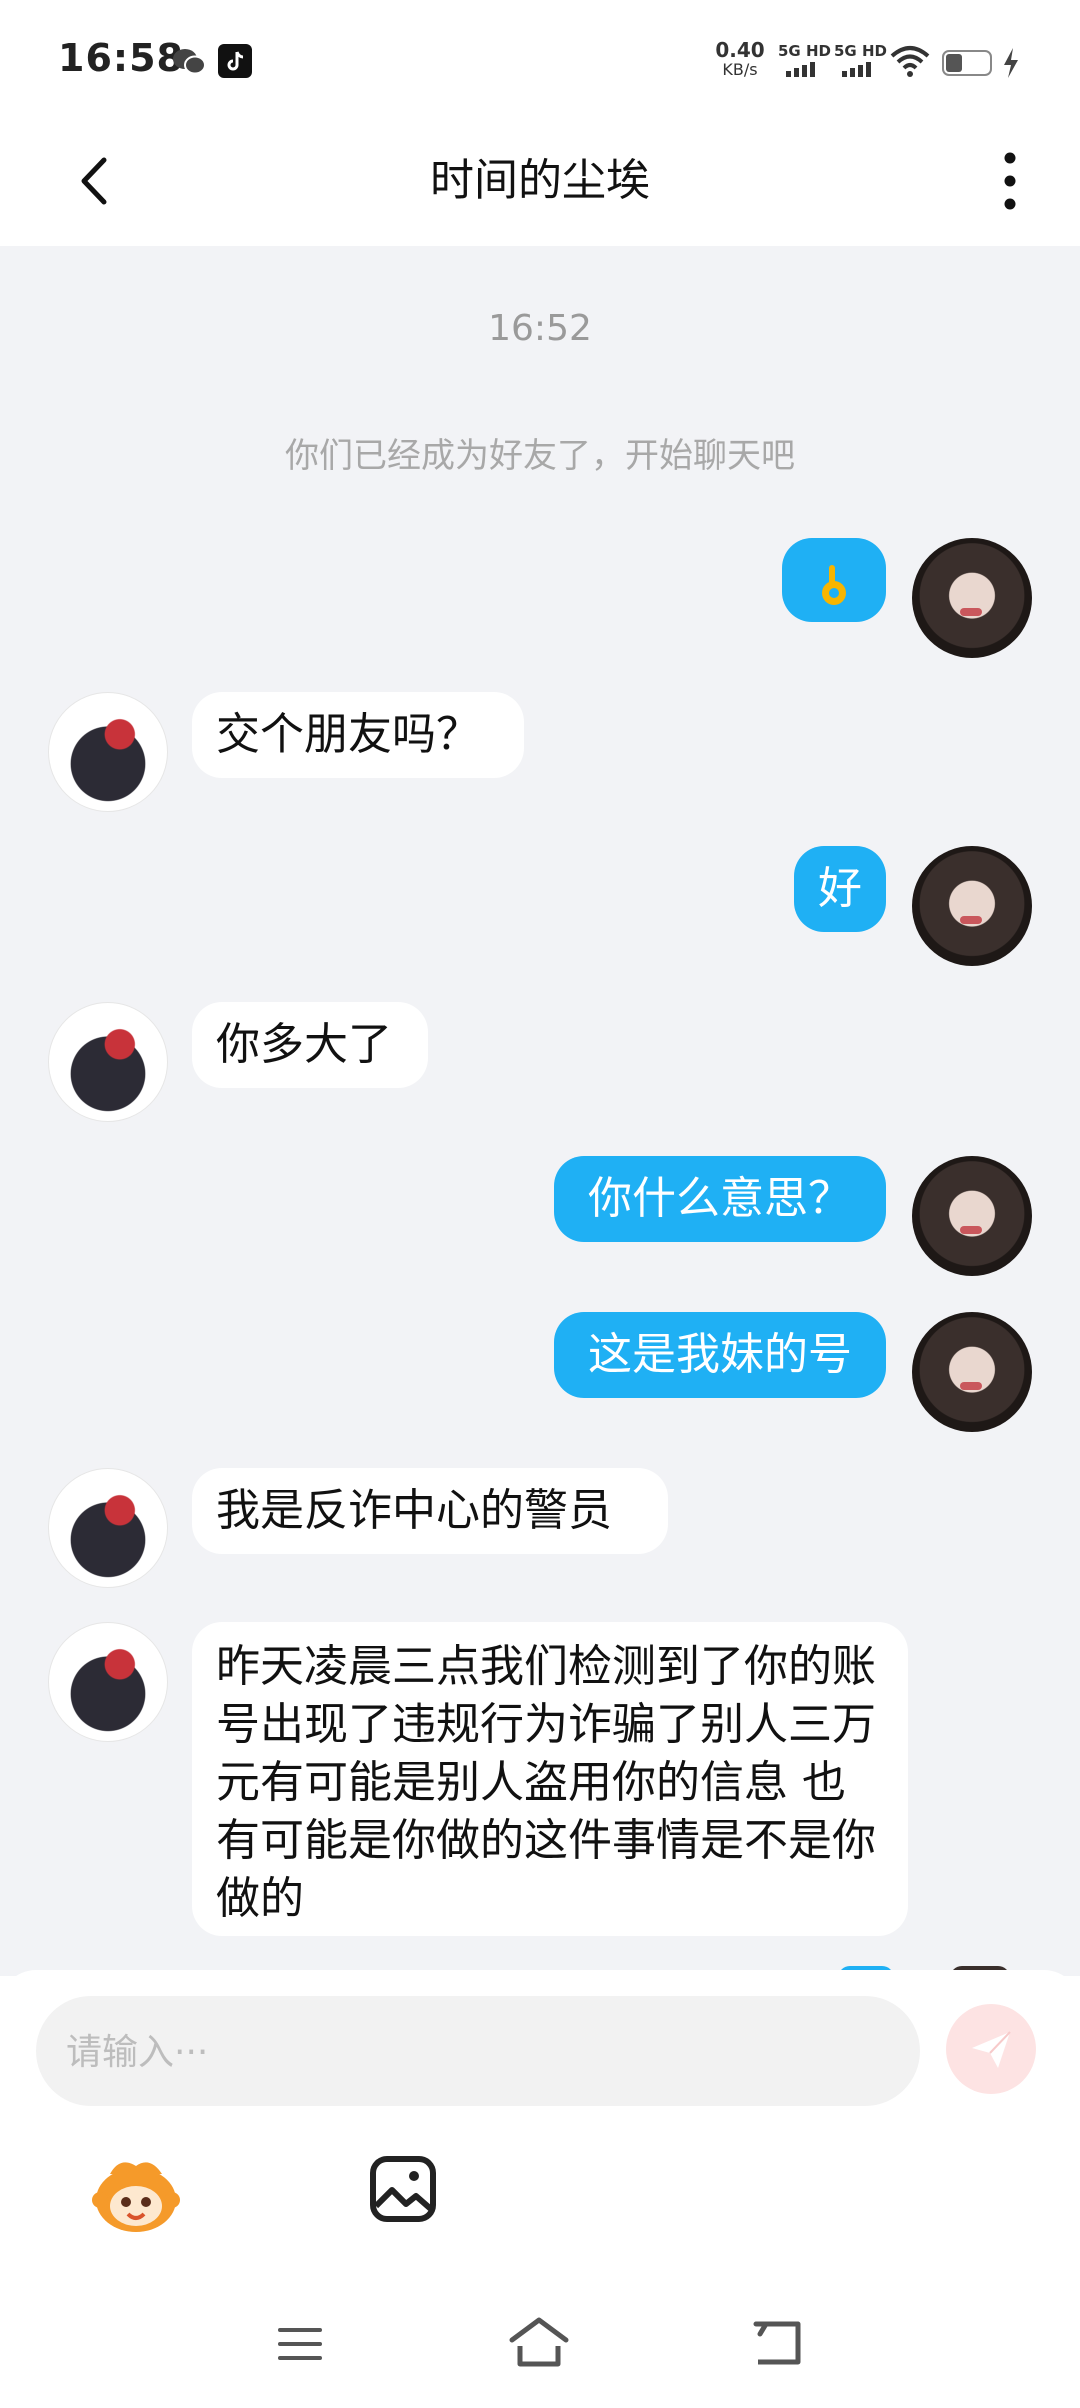  I want to click on message-text: 你多大了, so click(304, 1044).